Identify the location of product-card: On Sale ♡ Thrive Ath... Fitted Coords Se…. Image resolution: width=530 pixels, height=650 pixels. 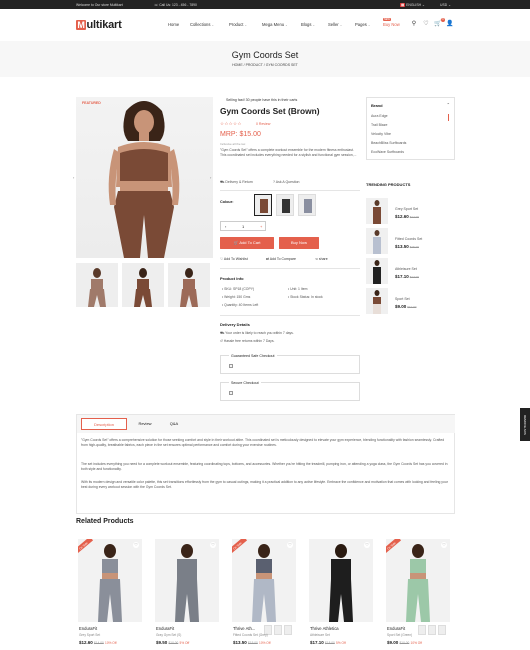
(264, 594).